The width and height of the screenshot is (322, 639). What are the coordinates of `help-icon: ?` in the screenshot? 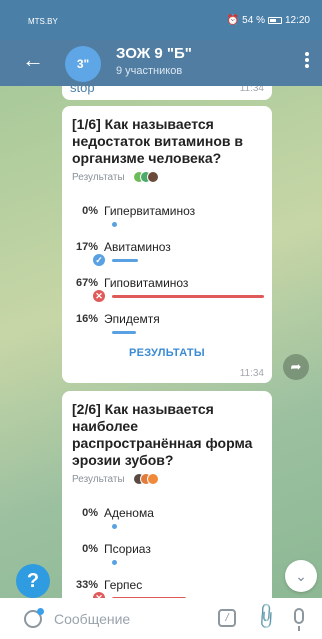 It's located at (33, 581).